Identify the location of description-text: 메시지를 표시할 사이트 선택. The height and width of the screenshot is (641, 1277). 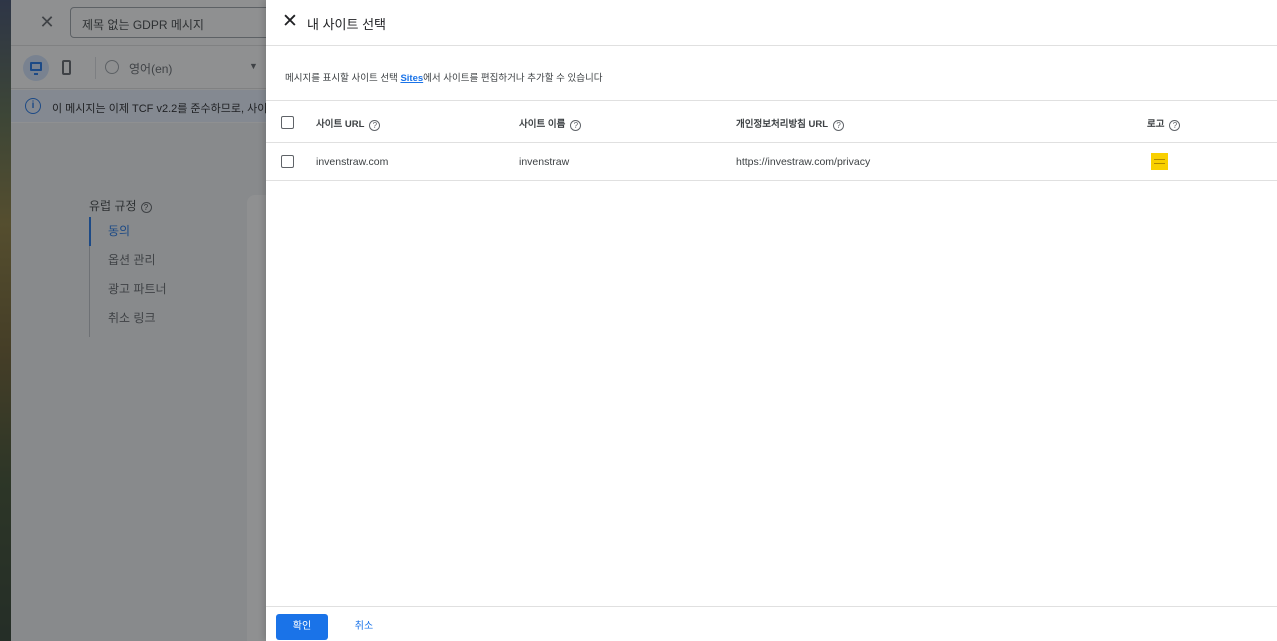
(343, 78).